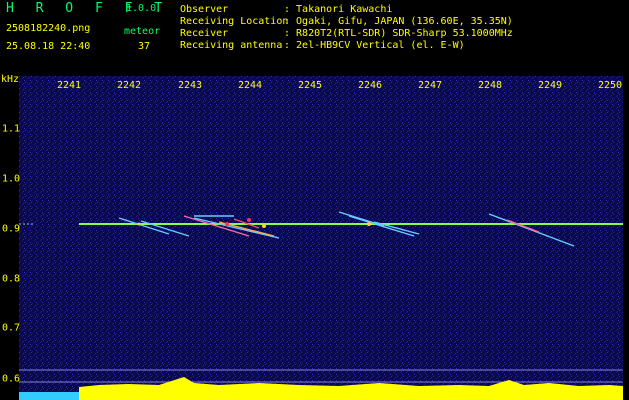 Image resolution: width=629 pixels, height=400 pixels. Describe the element at coordinates (141, 8) in the screenshot. I see `app-version: 1.0.0` at that location.